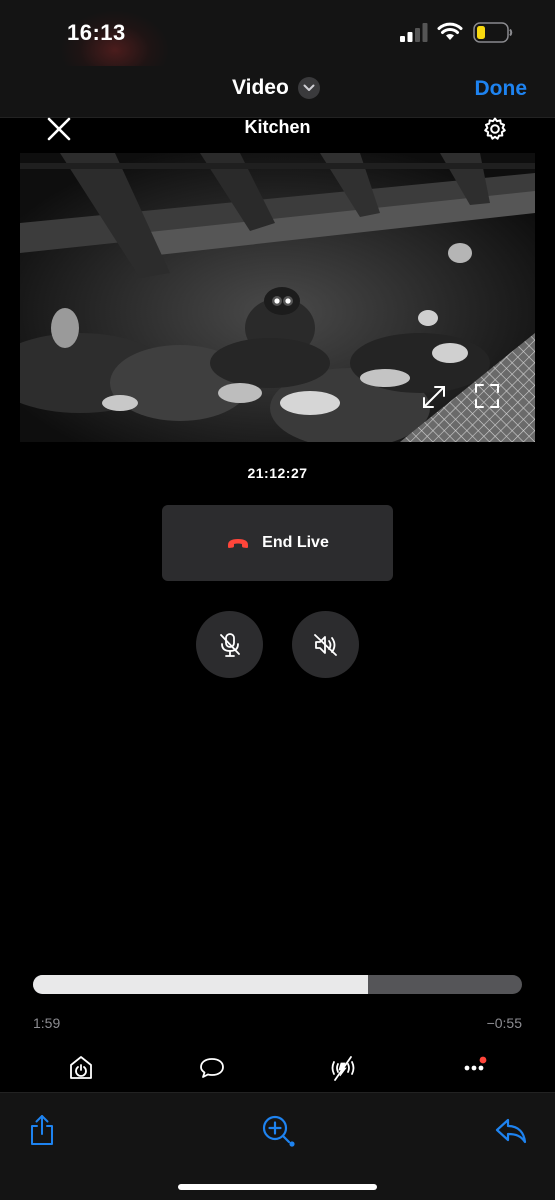 The width and height of the screenshot is (555, 1200). What do you see at coordinates (511, 1130) in the screenshot?
I see `reply-icon` at bounding box center [511, 1130].